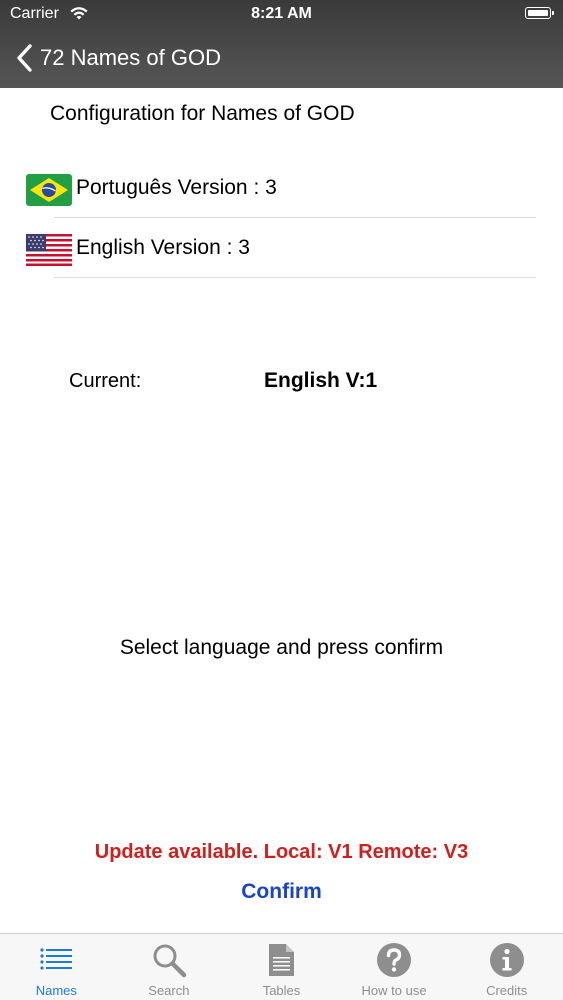  Describe the element at coordinates (49, 250) in the screenshot. I see `usa-flag-icon` at that location.